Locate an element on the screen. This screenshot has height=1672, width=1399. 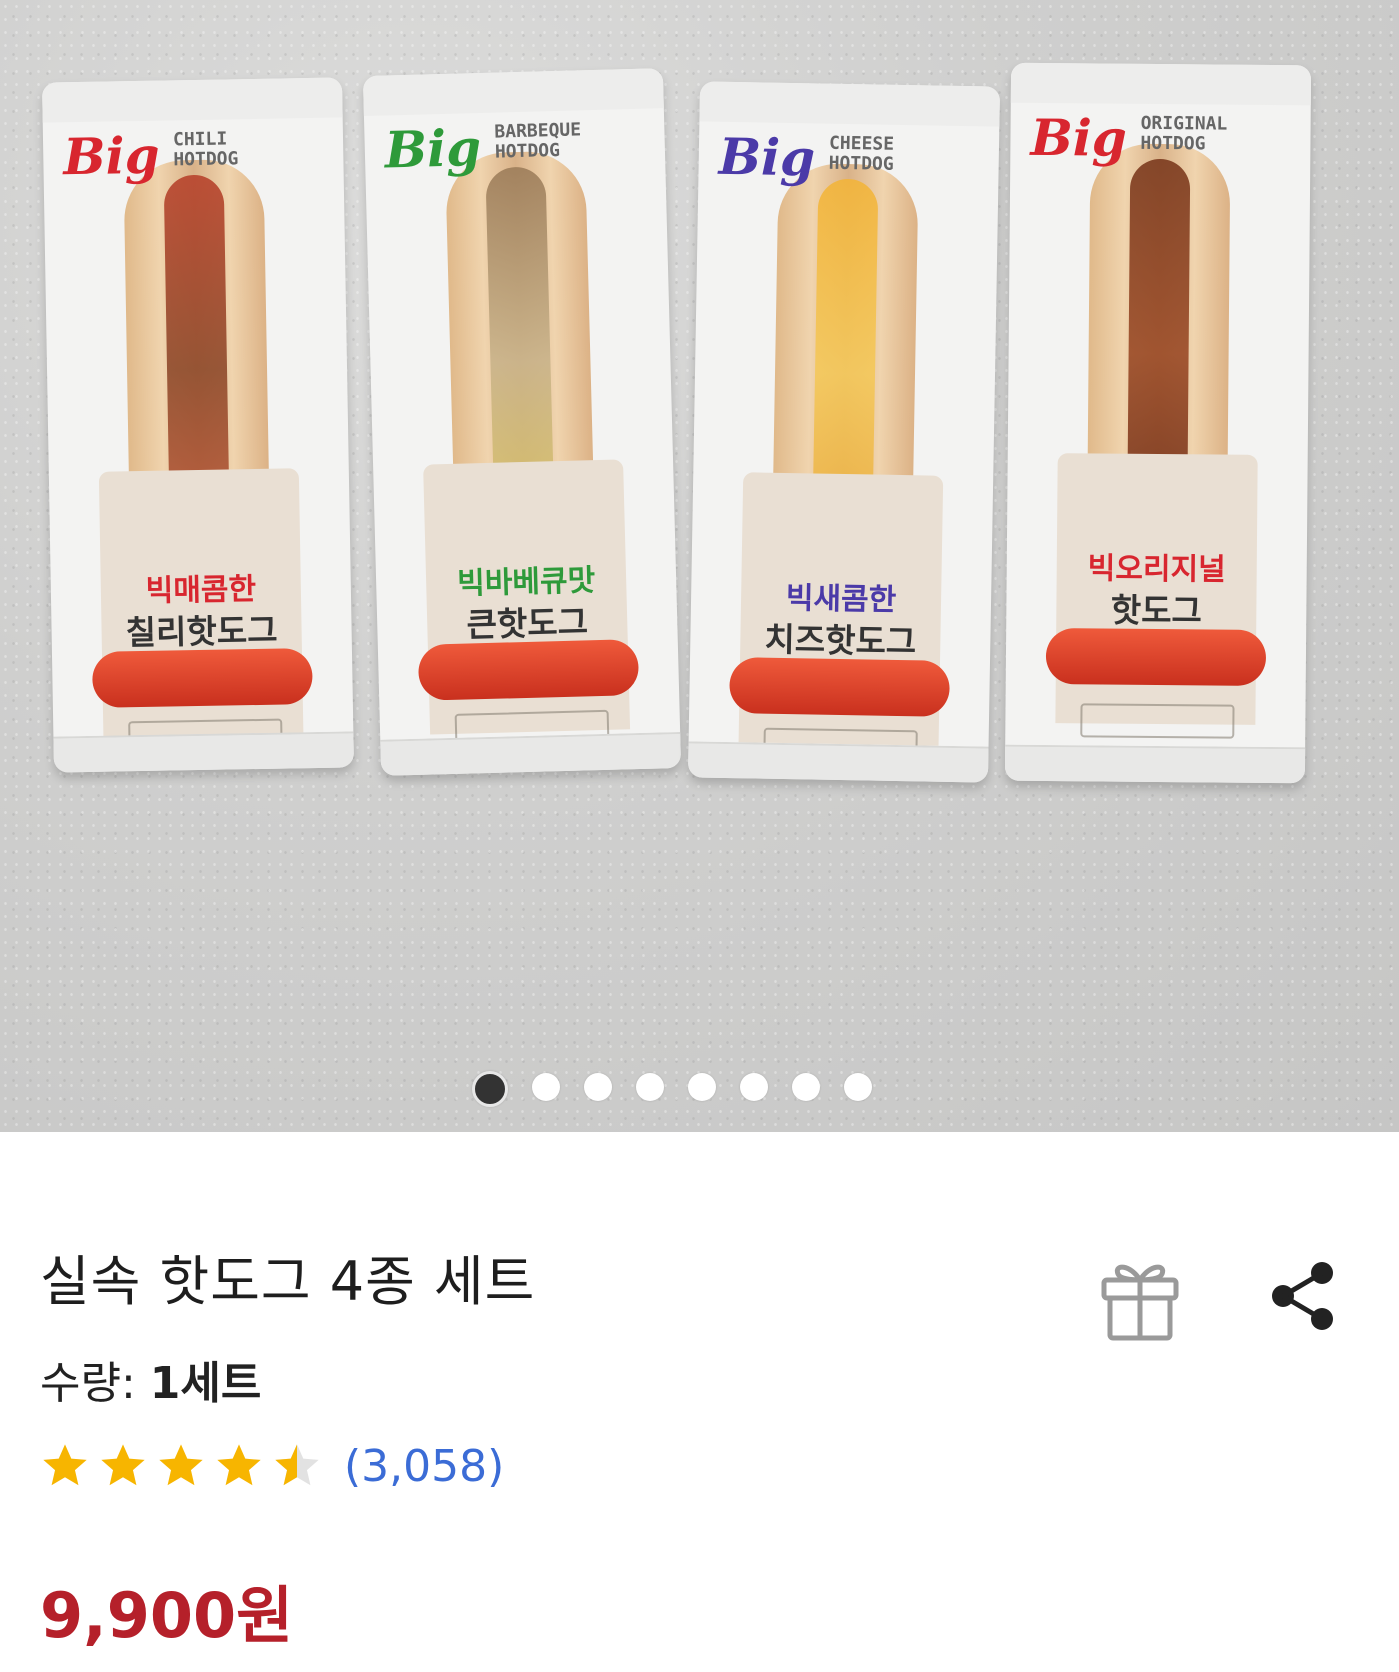
pack-kind-label: CHEESE HOTDOG is located at coordinates (861, 153).